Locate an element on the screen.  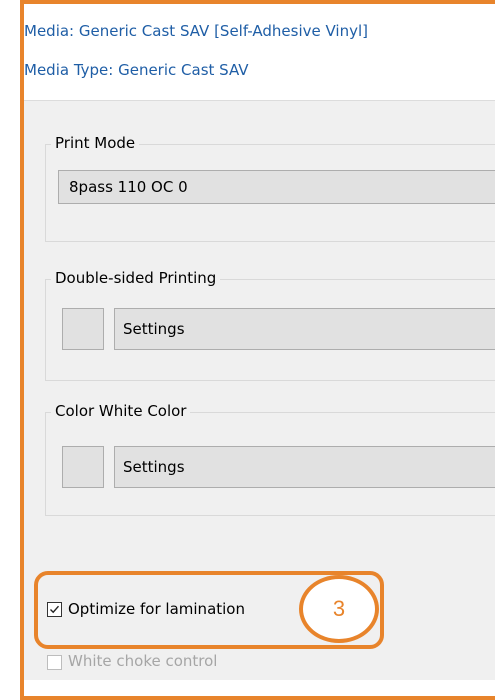
callout-badge: 3 is located at coordinates (339, 609).